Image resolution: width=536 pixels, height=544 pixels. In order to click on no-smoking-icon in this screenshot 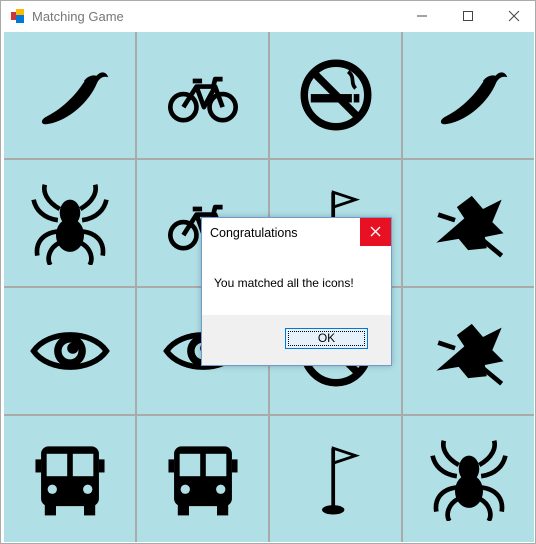, I will do `click(335, 95)`.